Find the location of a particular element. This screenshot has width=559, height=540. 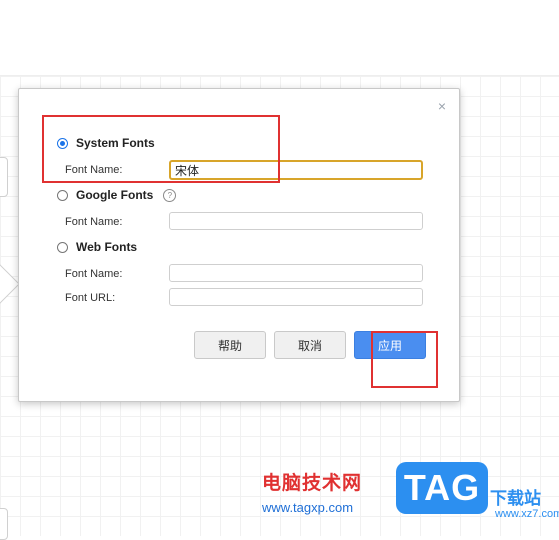

google-fonts-label: Google Fonts is located at coordinates (114, 195).